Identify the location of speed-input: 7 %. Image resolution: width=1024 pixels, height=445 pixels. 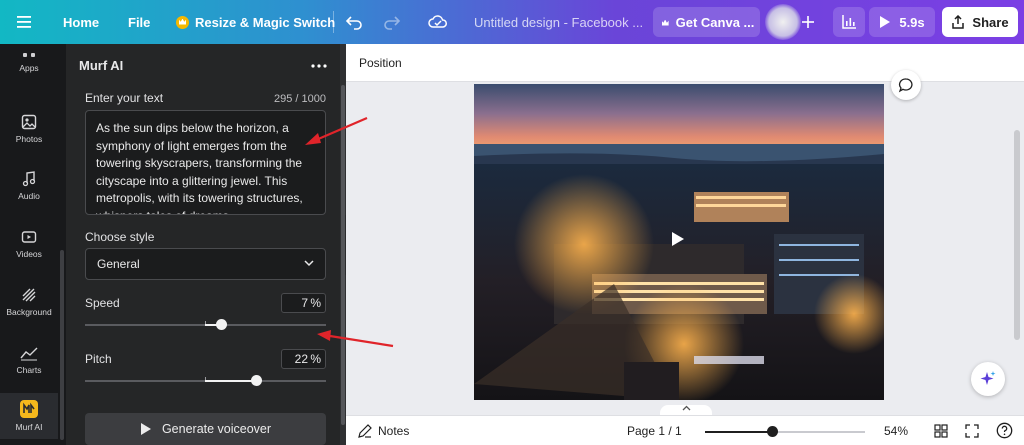
(303, 303).